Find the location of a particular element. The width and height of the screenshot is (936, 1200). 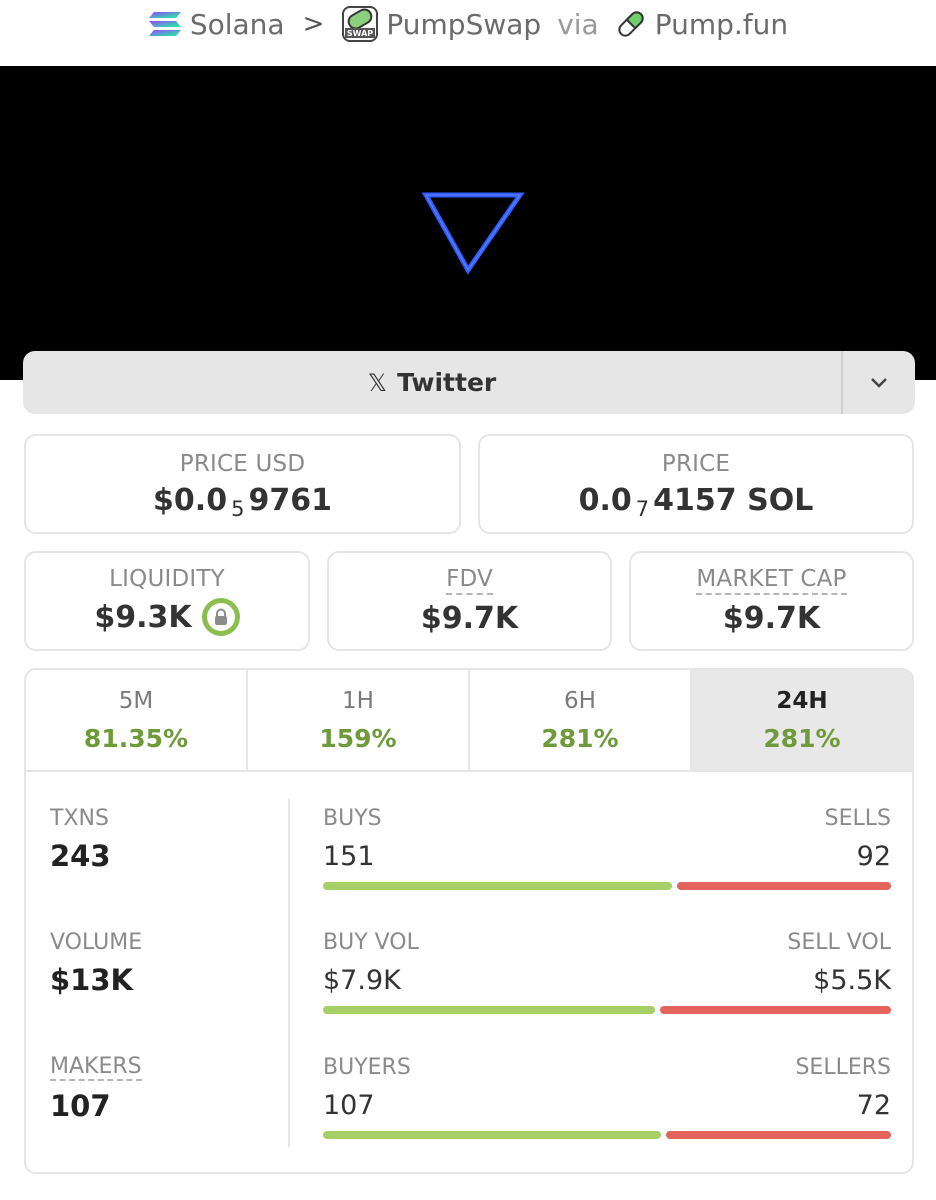

sells-label: SELLS is located at coordinates (857, 818).